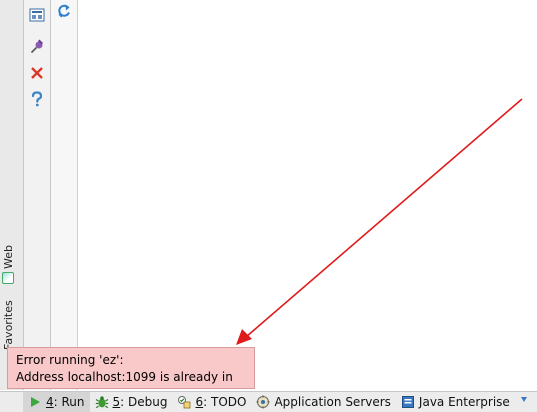  I want to click on tab-run-label: 4: Run, so click(65, 402).